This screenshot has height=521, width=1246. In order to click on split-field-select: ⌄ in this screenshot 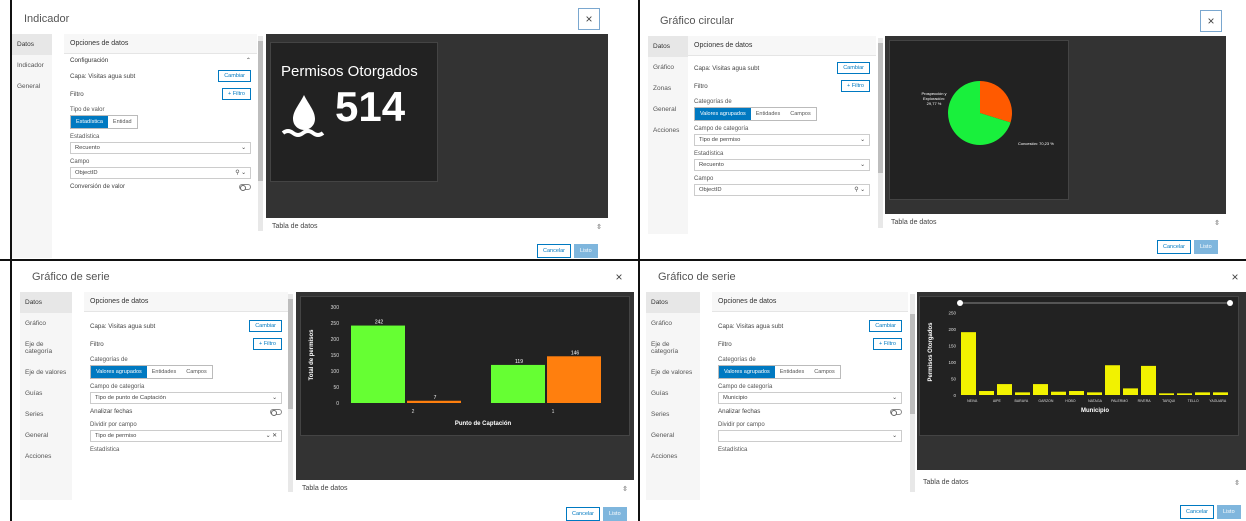, I will do `click(810, 436)`.